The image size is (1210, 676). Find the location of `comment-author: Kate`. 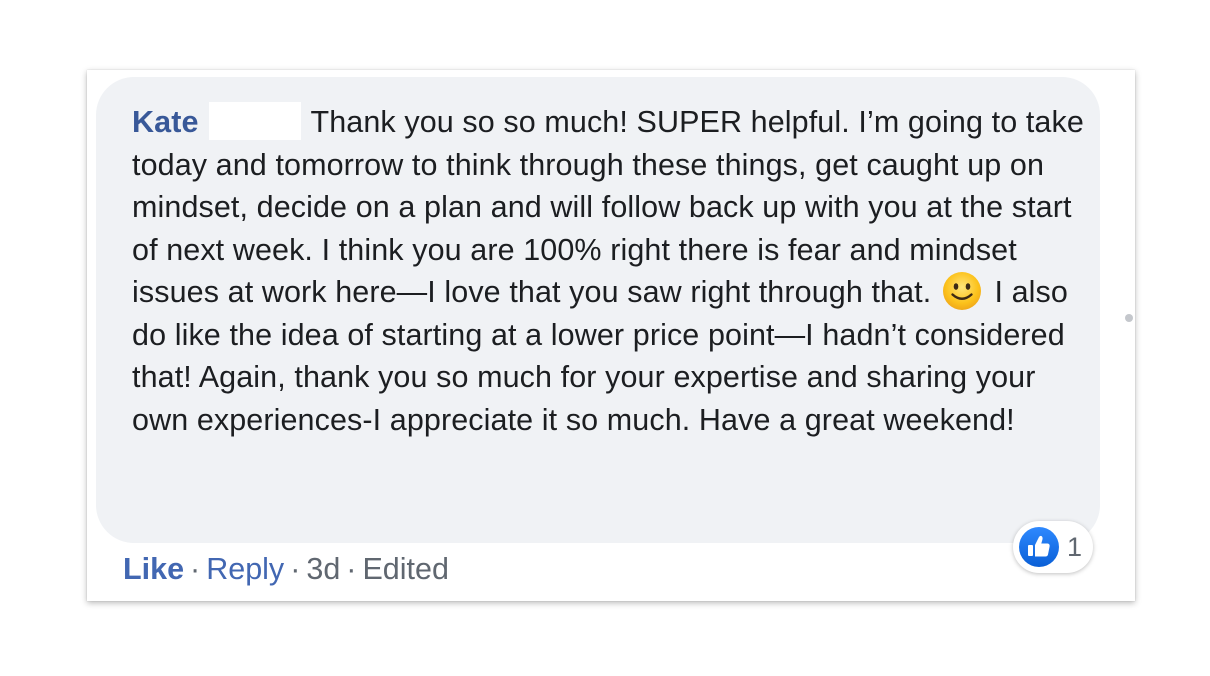

comment-author: Kate is located at coordinates (165, 122).